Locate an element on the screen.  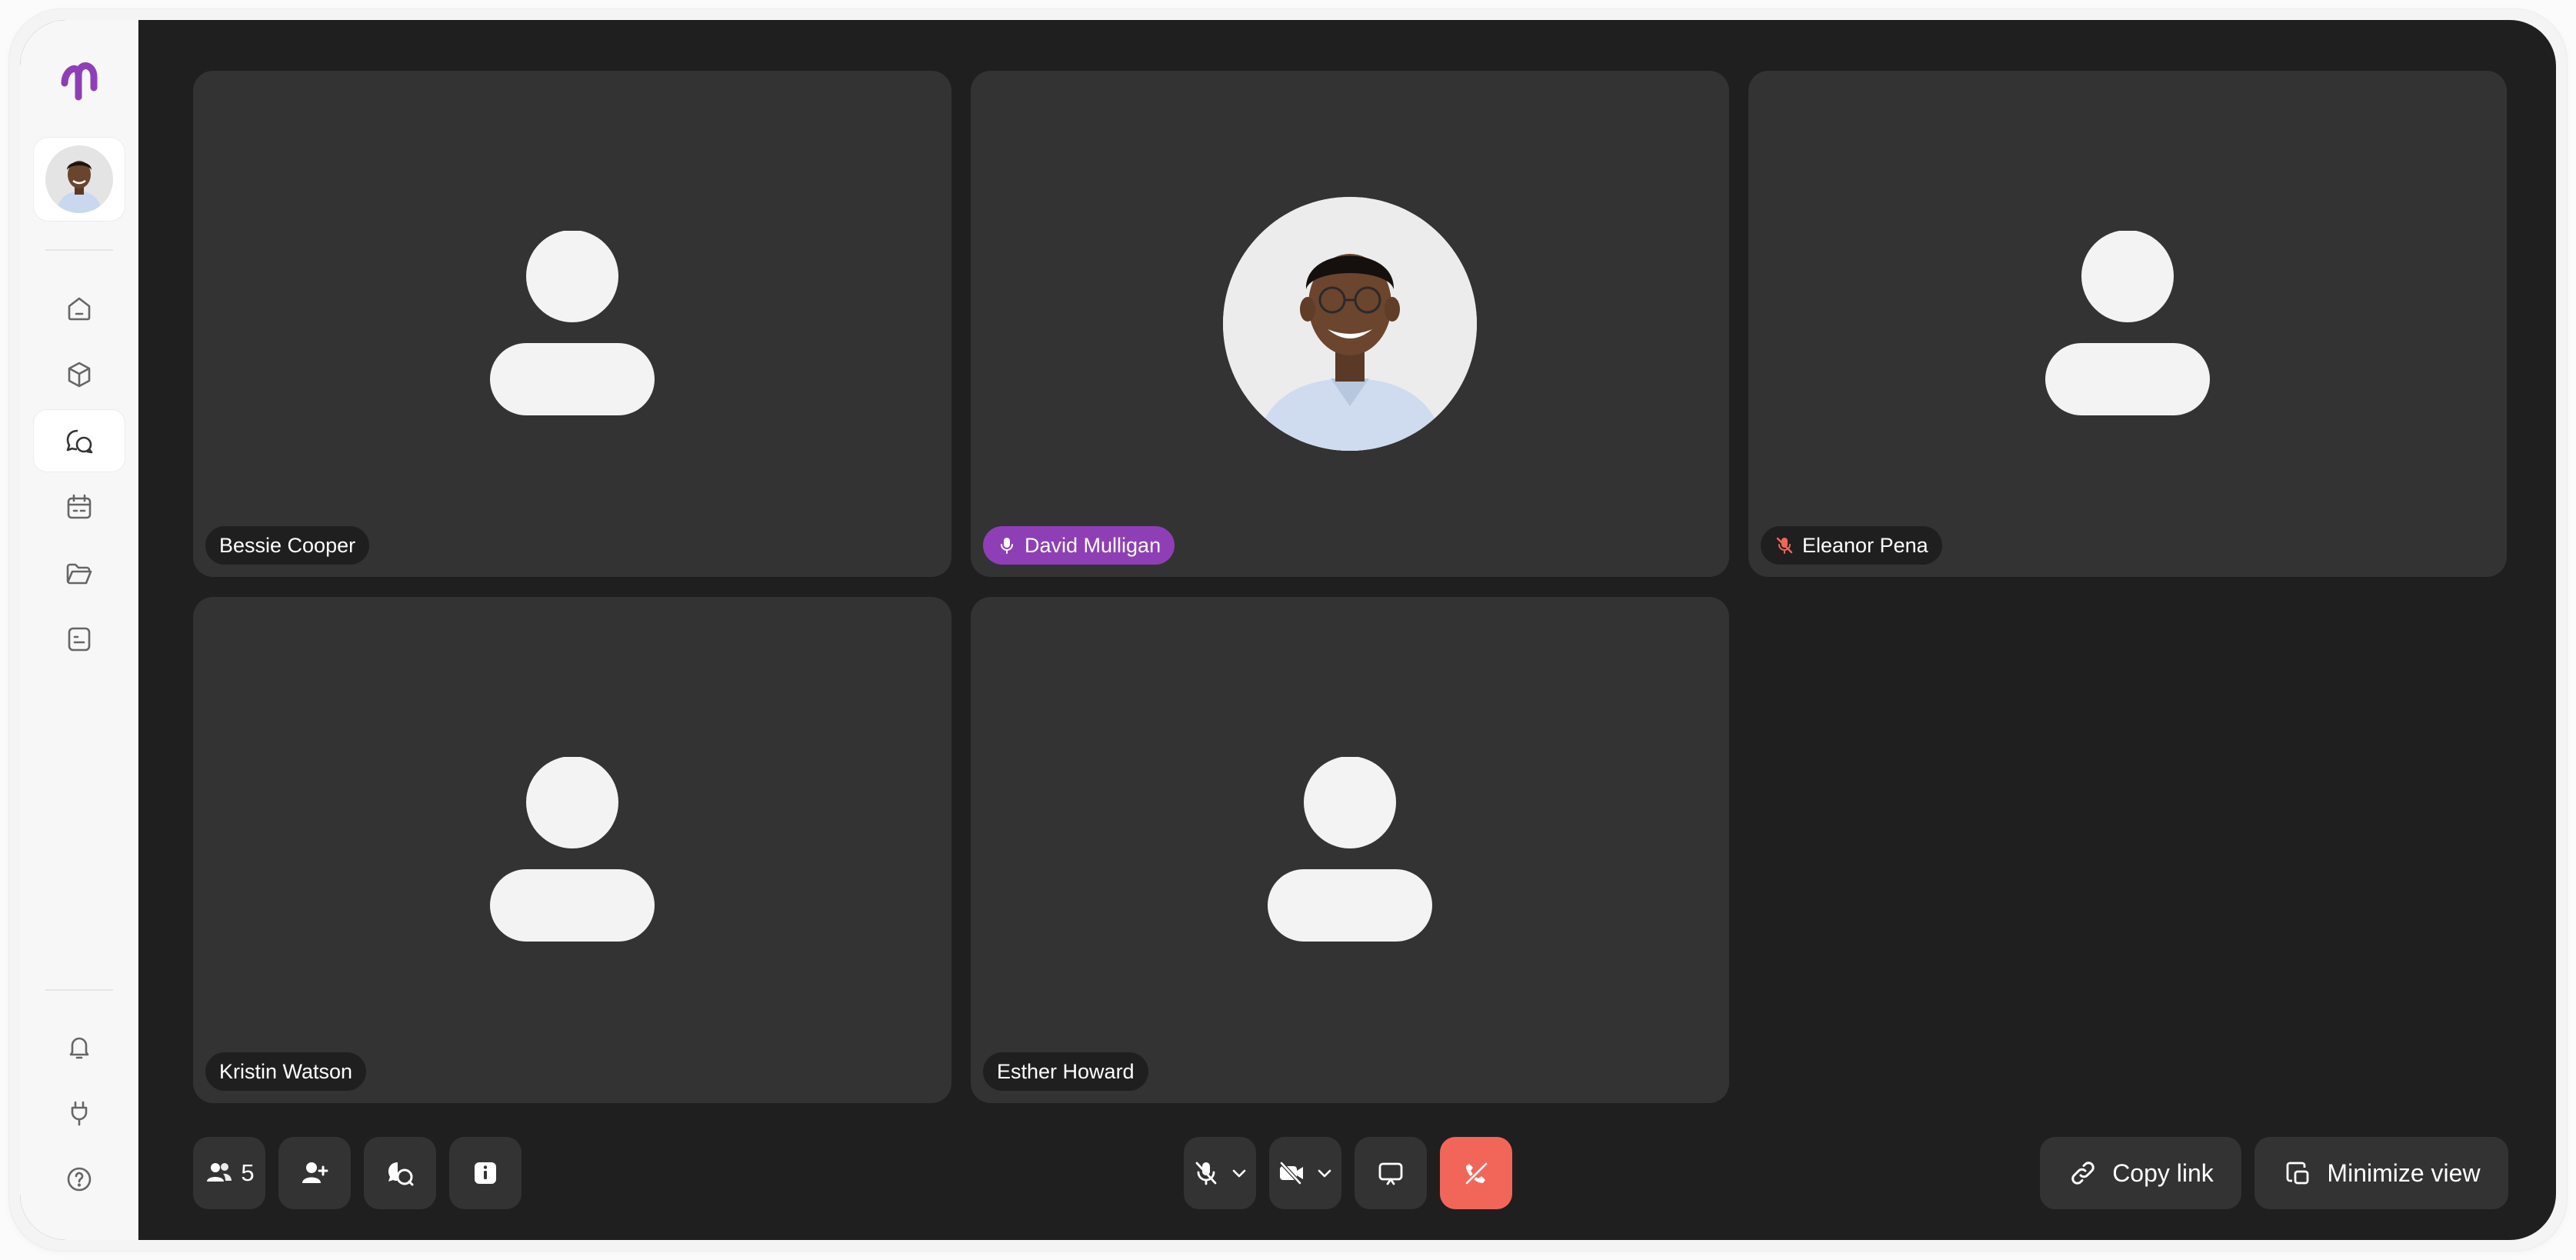
participants-button: 5 is located at coordinates (229, 1173).